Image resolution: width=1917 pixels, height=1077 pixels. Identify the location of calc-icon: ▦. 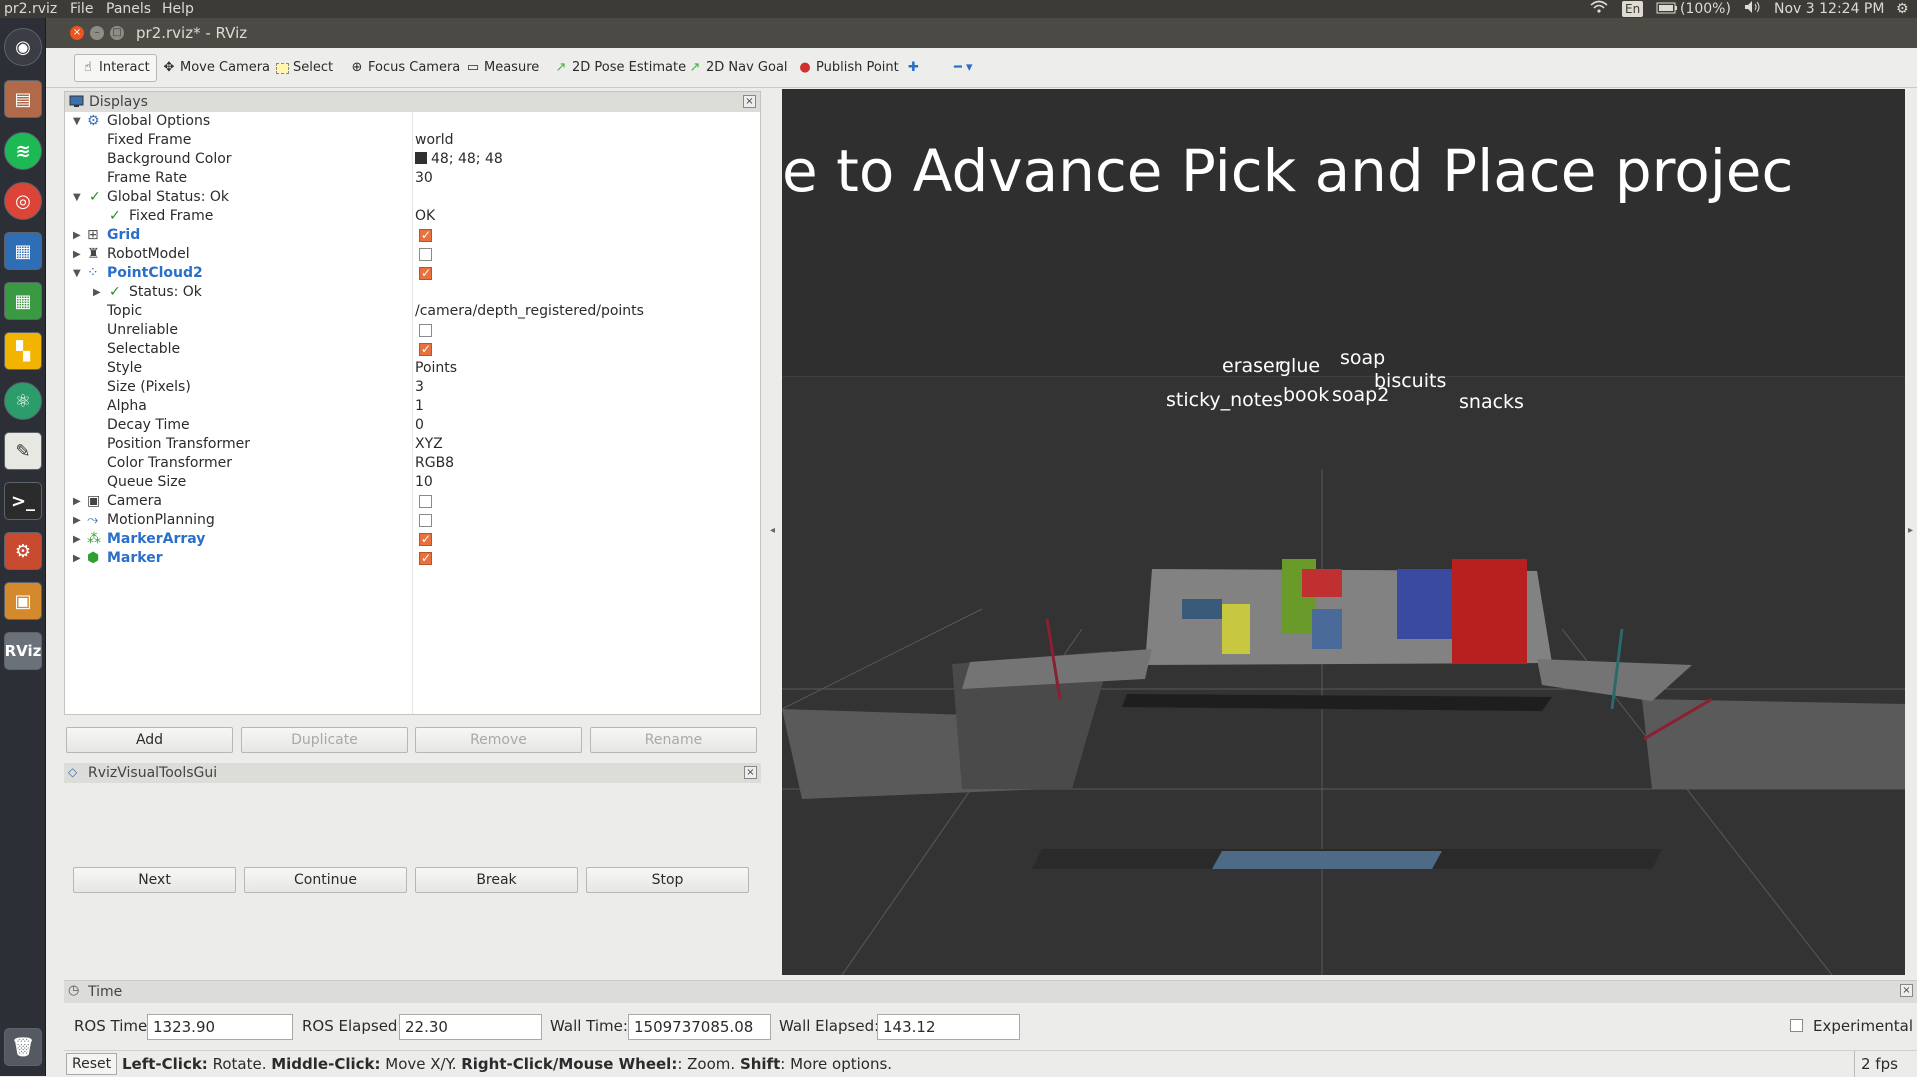
(23, 301).